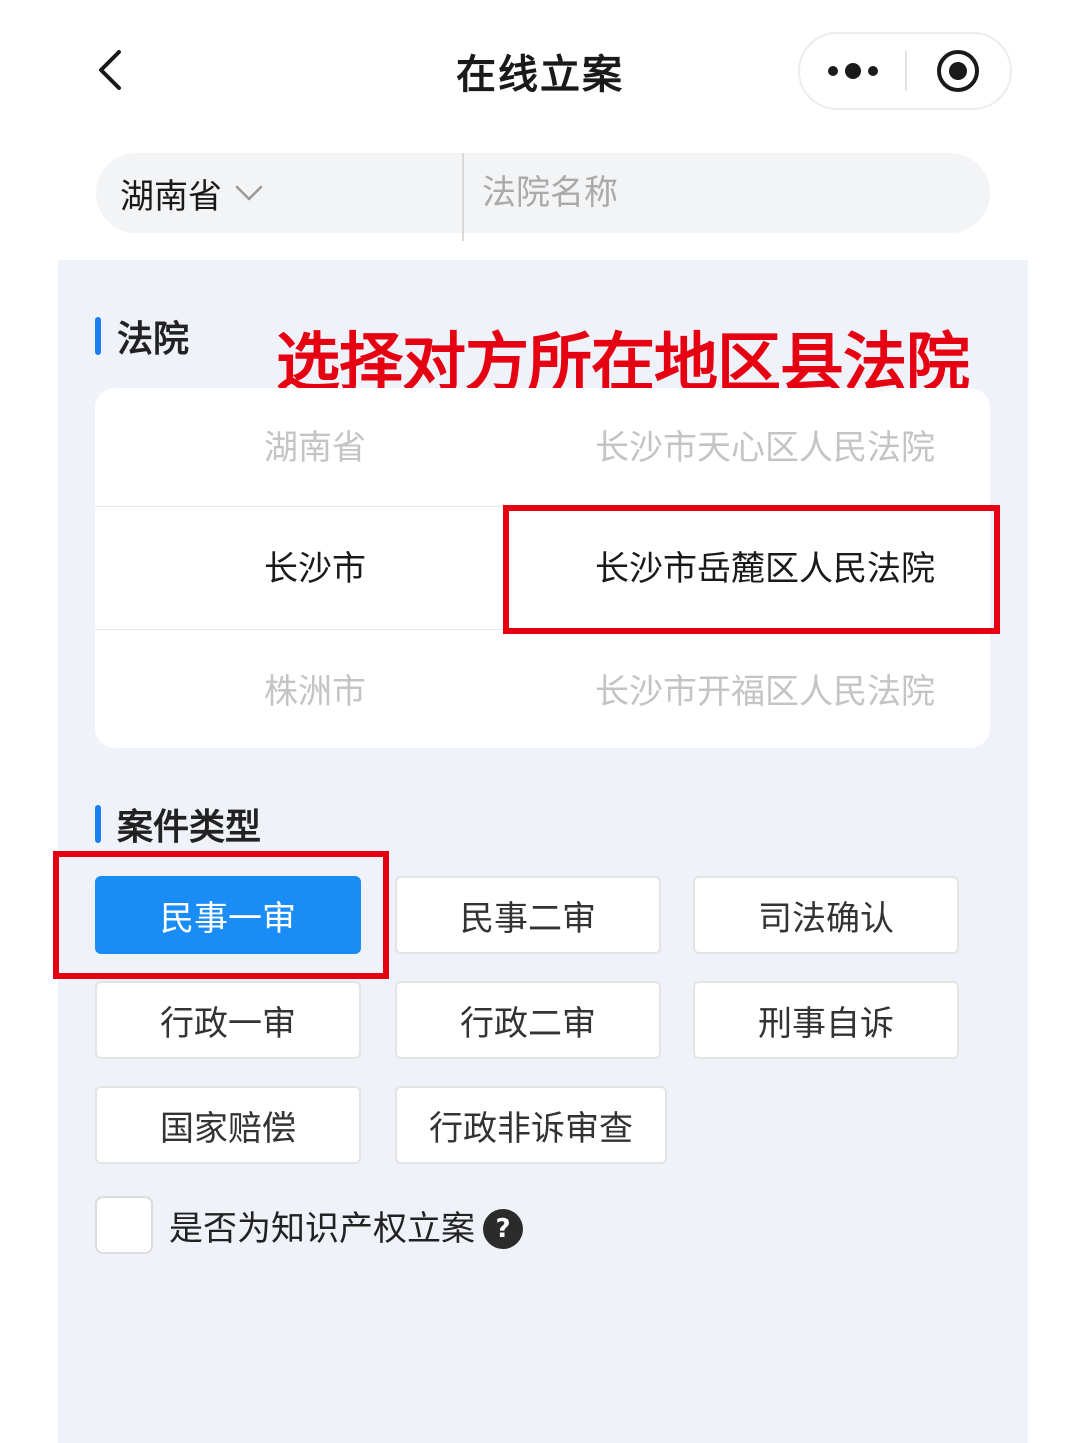 The height and width of the screenshot is (1443, 1080). I want to click on chevron-down-icon, so click(249, 193).